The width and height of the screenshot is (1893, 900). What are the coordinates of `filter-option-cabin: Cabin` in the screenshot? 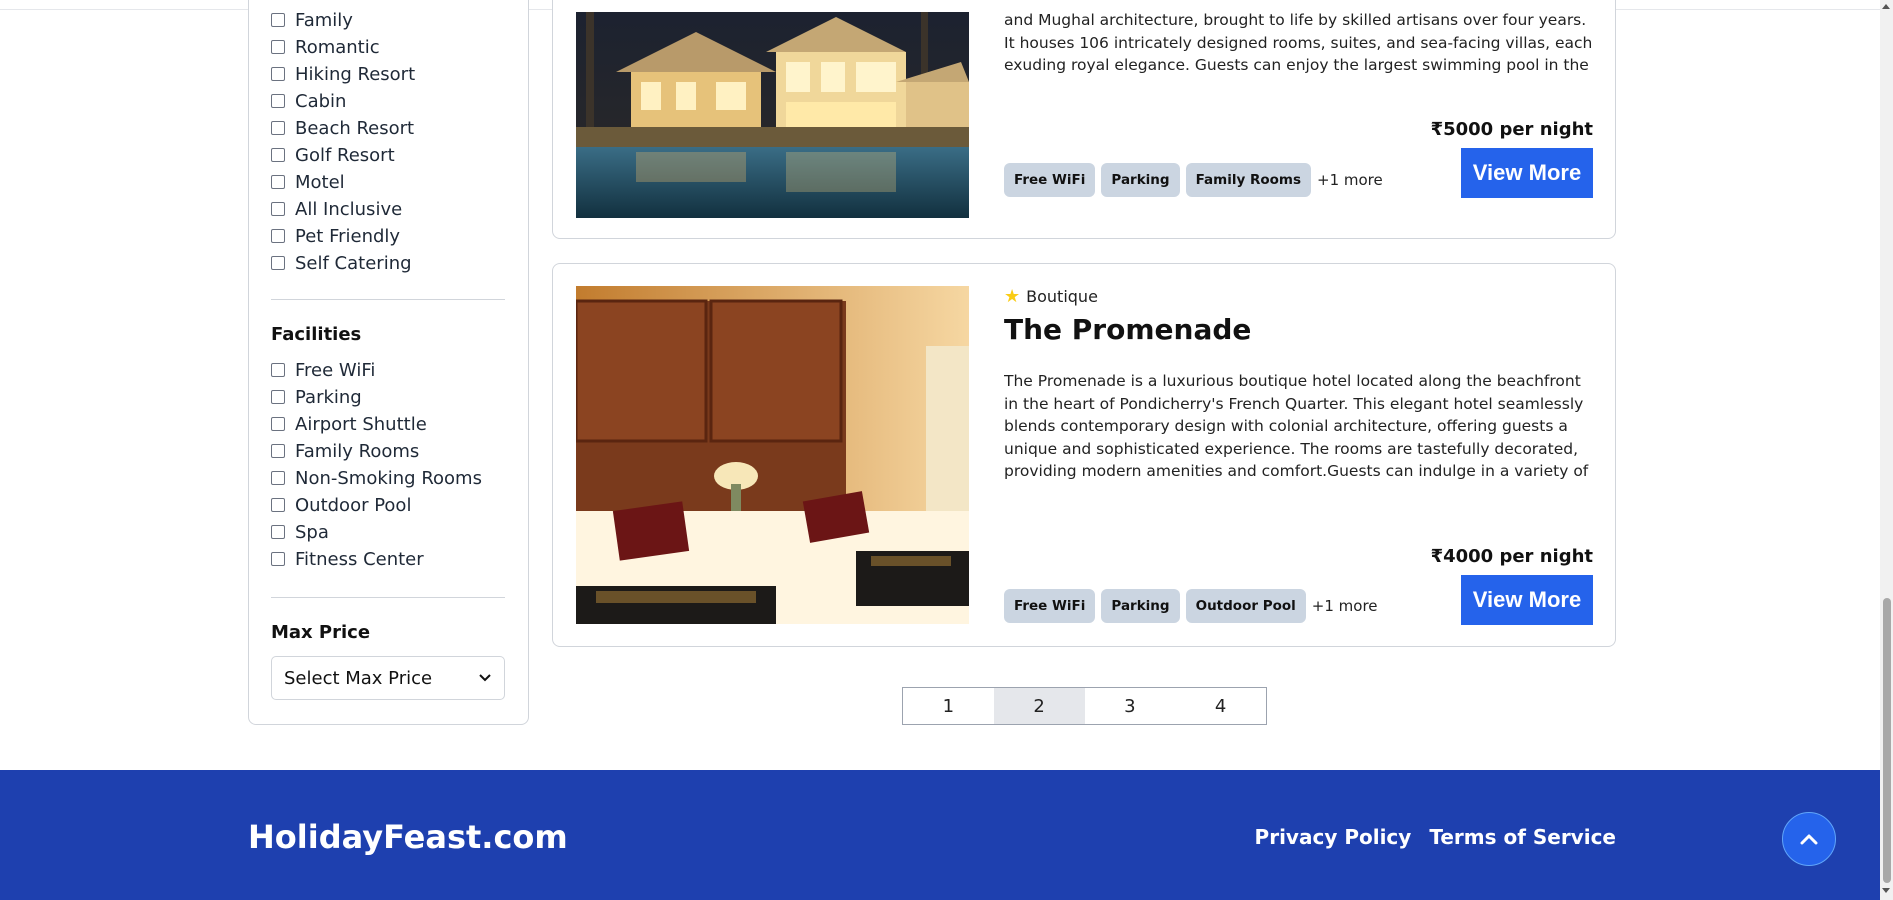 It's located at (308, 101).